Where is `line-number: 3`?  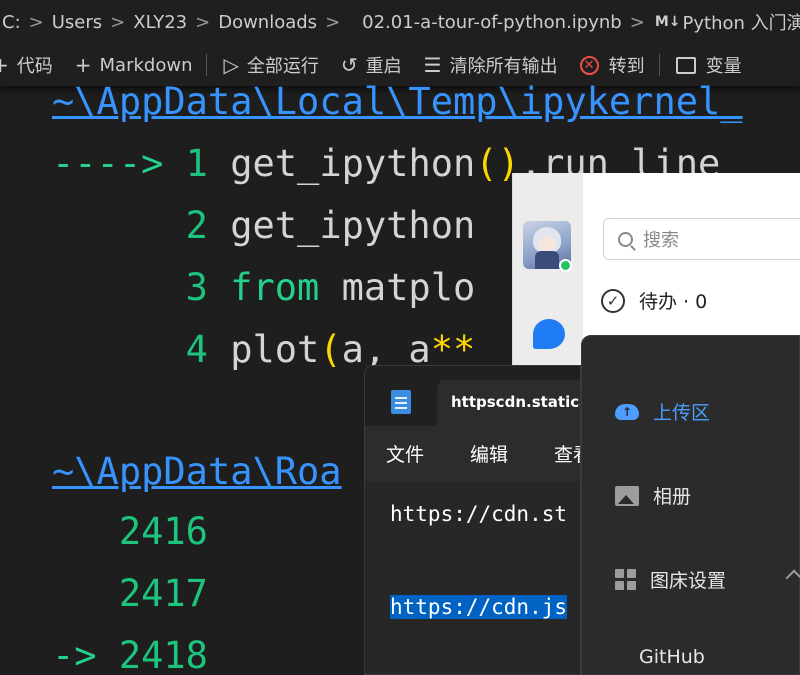
line-number: 3 is located at coordinates (196, 287).